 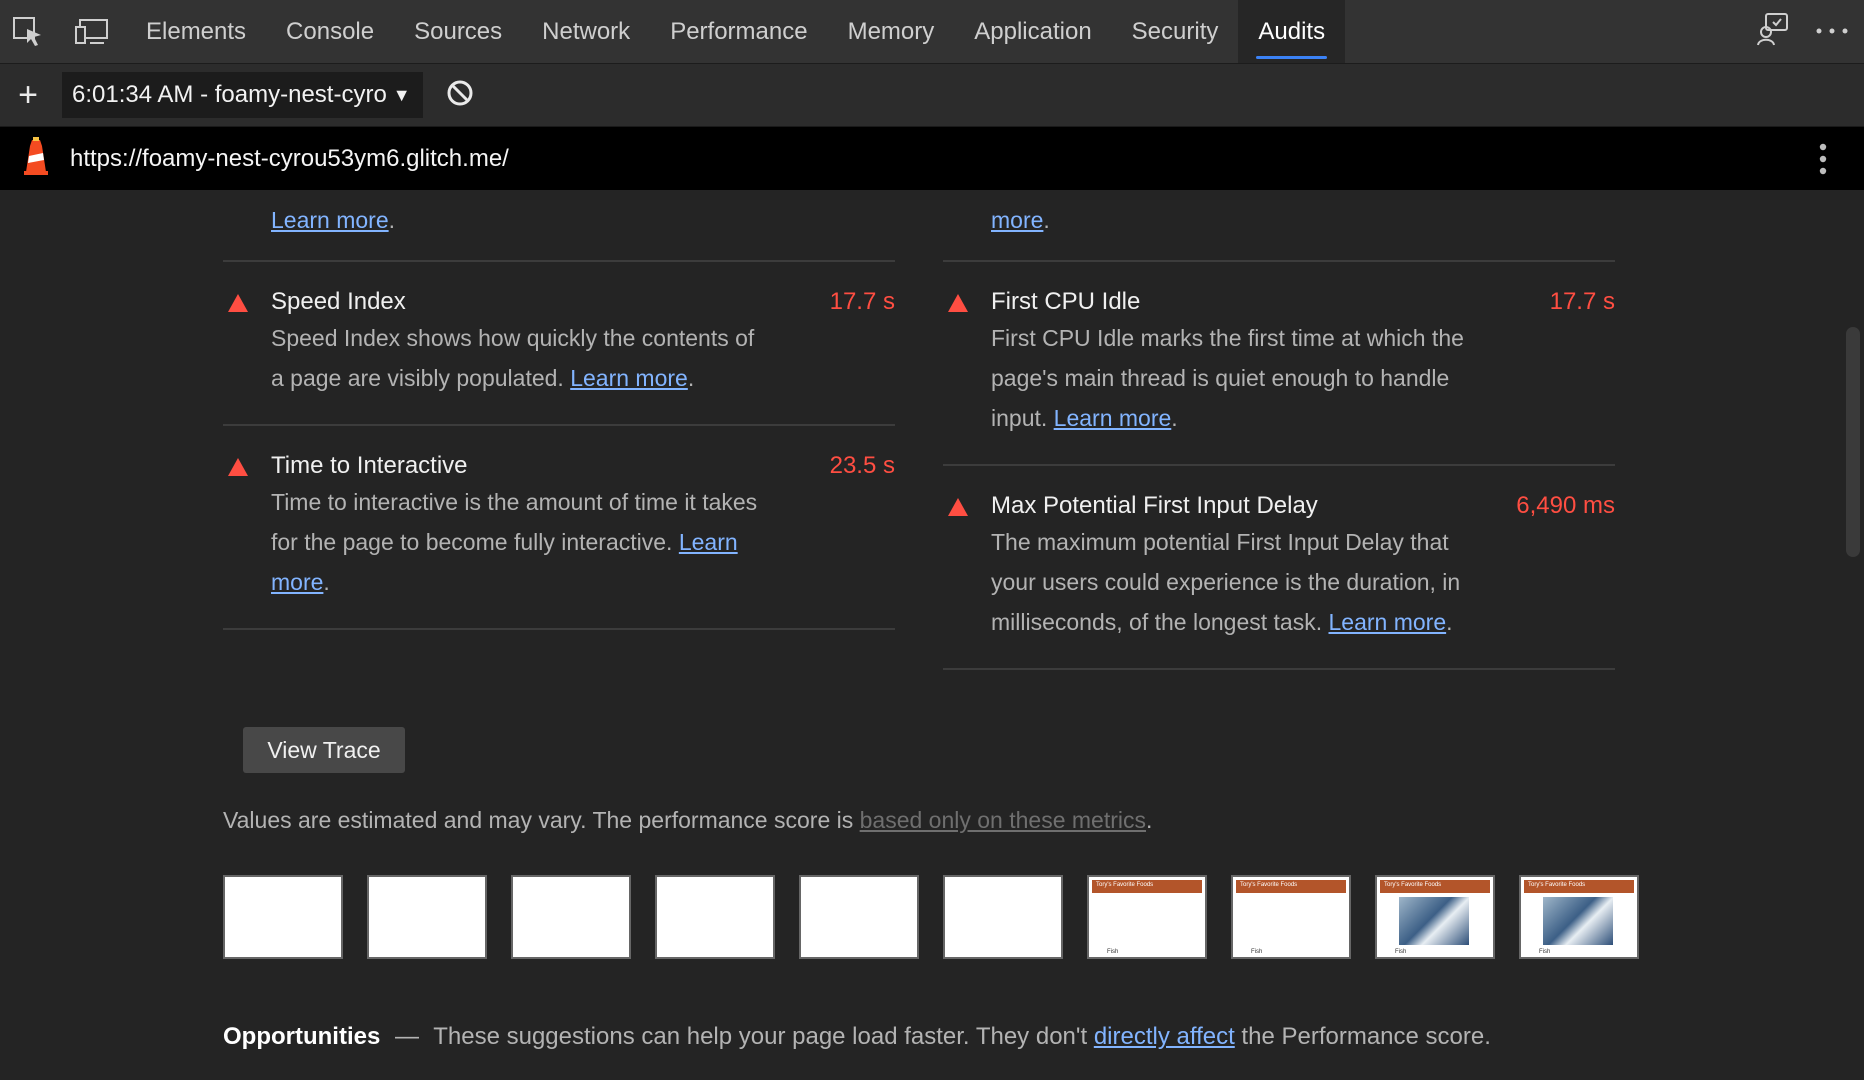 I want to click on report-selector: 6:01:34 AM - foamy-nest-cyro ▼, so click(x=242, y=95).